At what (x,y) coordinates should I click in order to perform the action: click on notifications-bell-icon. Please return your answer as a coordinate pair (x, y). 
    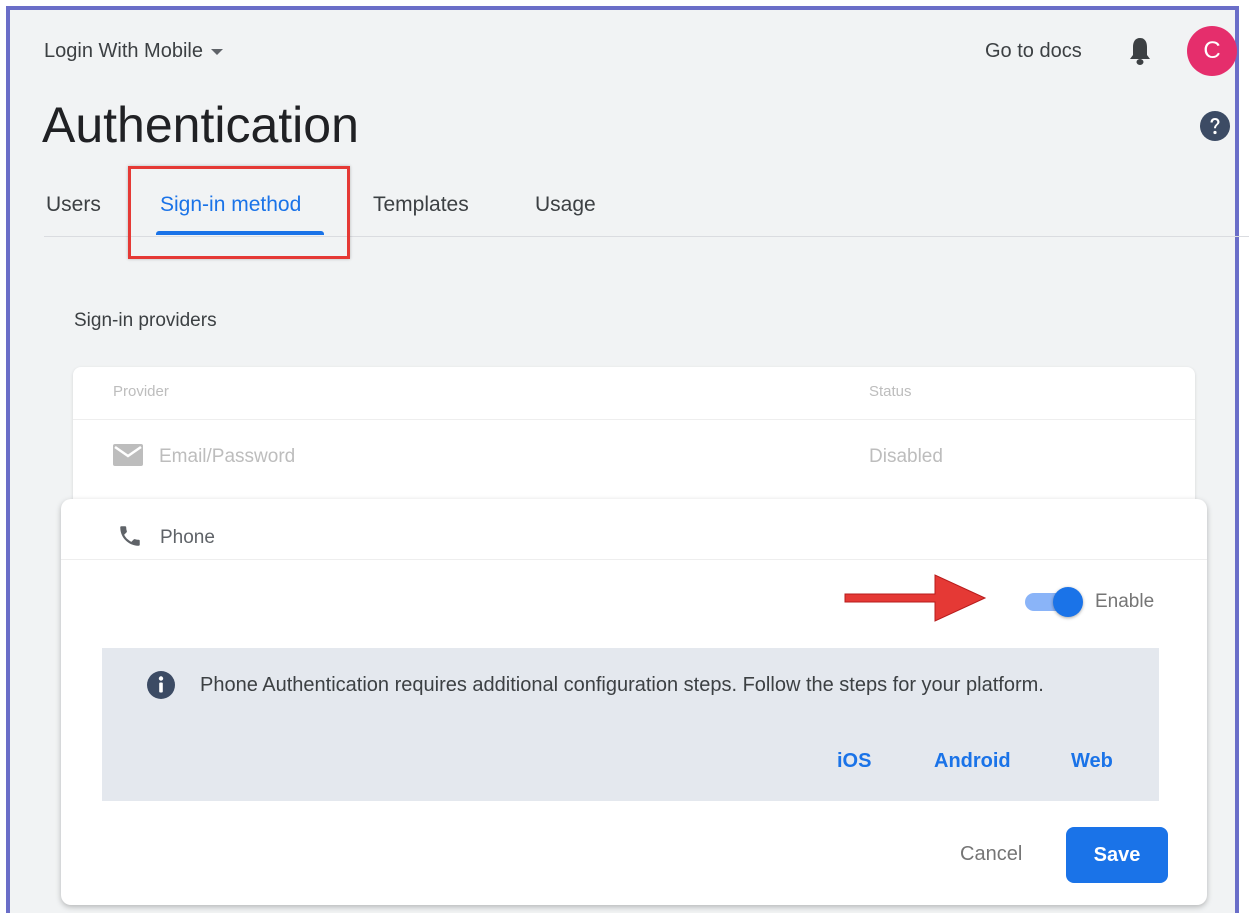
    Looking at the image, I should click on (1140, 51).